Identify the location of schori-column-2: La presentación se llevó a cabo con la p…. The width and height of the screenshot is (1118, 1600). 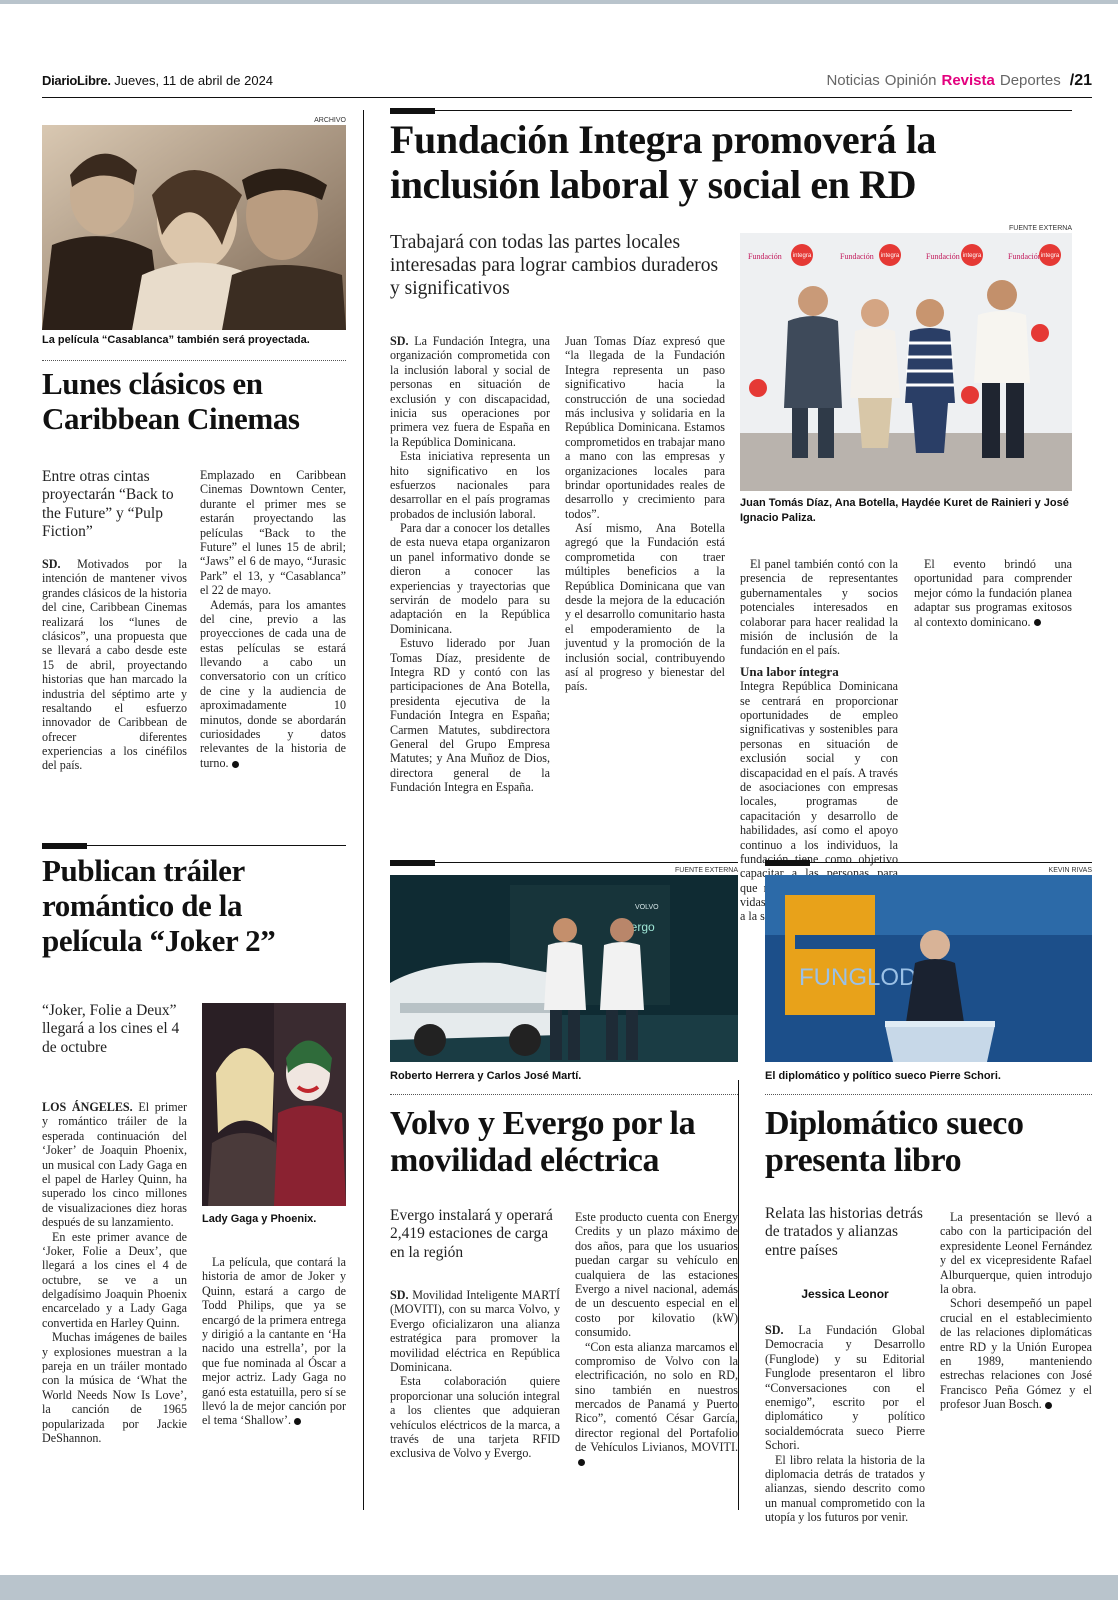
(1016, 1310).